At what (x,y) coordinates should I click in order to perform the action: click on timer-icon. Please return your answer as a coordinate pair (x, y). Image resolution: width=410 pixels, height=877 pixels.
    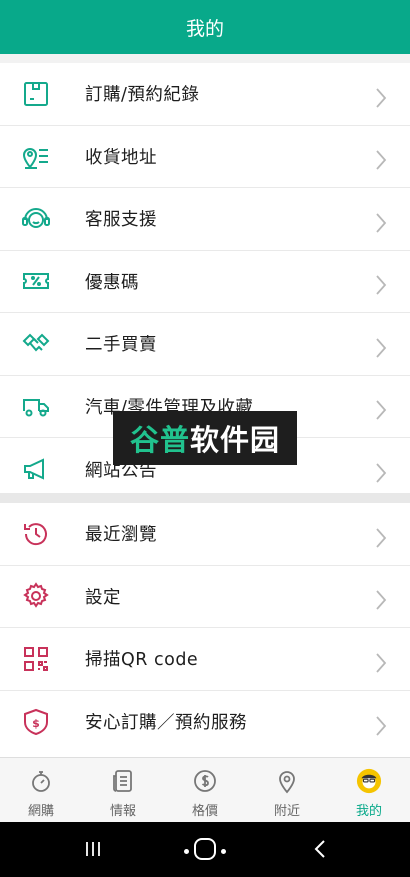
    Looking at the image, I should click on (41, 781).